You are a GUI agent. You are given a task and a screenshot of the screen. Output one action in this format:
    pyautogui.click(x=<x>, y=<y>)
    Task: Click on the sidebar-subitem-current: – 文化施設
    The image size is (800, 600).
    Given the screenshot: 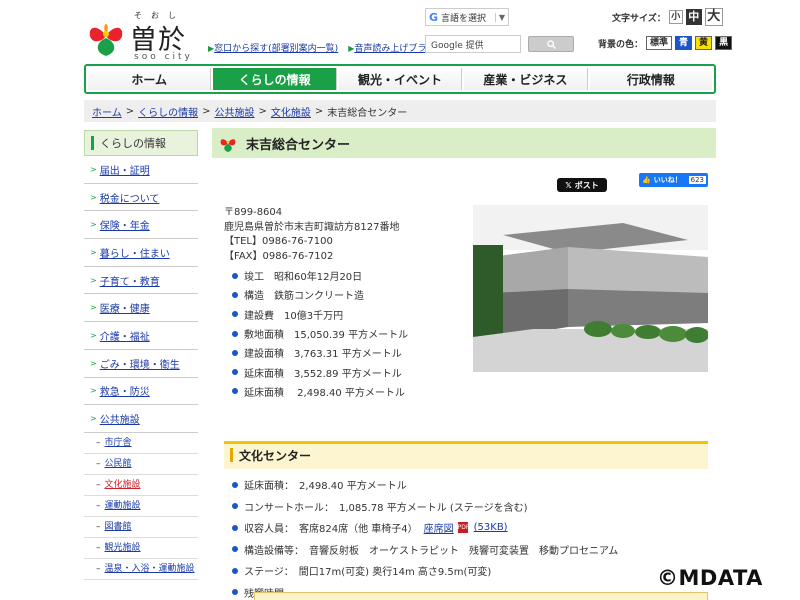 What is the action you would take?
    pyautogui.click(x=141, y=485)
    